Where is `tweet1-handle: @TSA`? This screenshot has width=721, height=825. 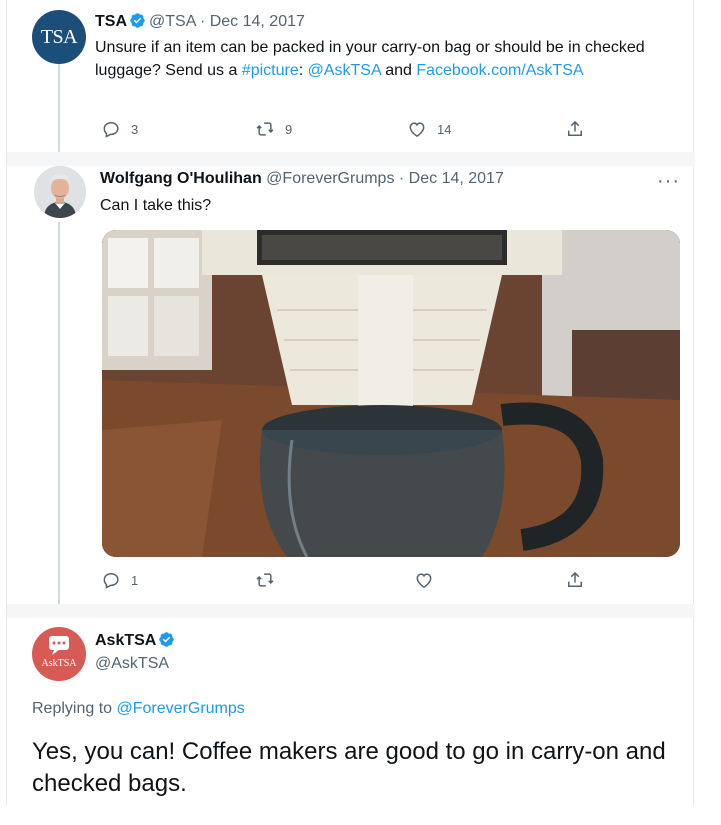
tweet1-handle: @TSA is located at coordinates (172, 21).